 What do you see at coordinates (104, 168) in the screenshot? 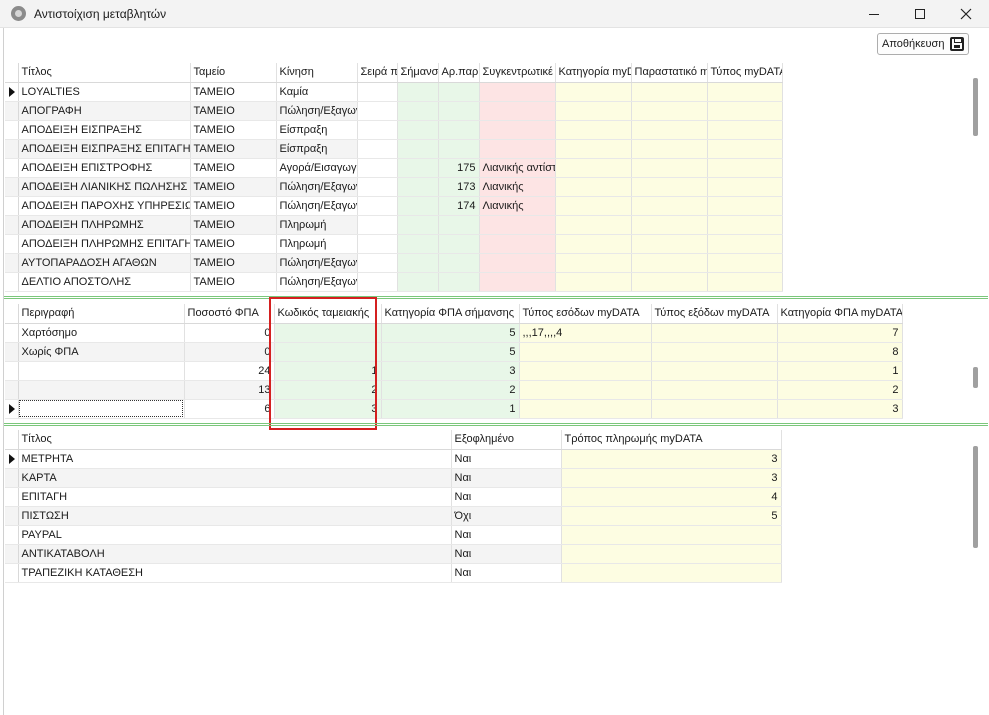
I see `table-cell: ΑΠΟΔΕΙΞΗ ΕΠΙΣΤΡΟΦΗΣ` at bounding box center [104, 168].